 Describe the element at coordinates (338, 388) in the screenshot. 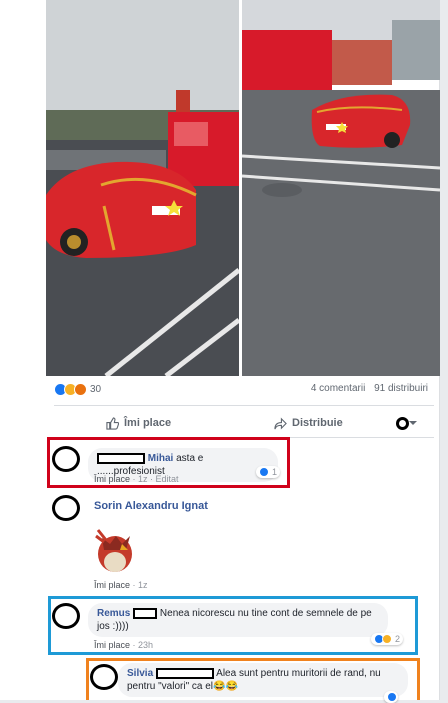

I see `comments-count-link: 4 comentarii` at that location.